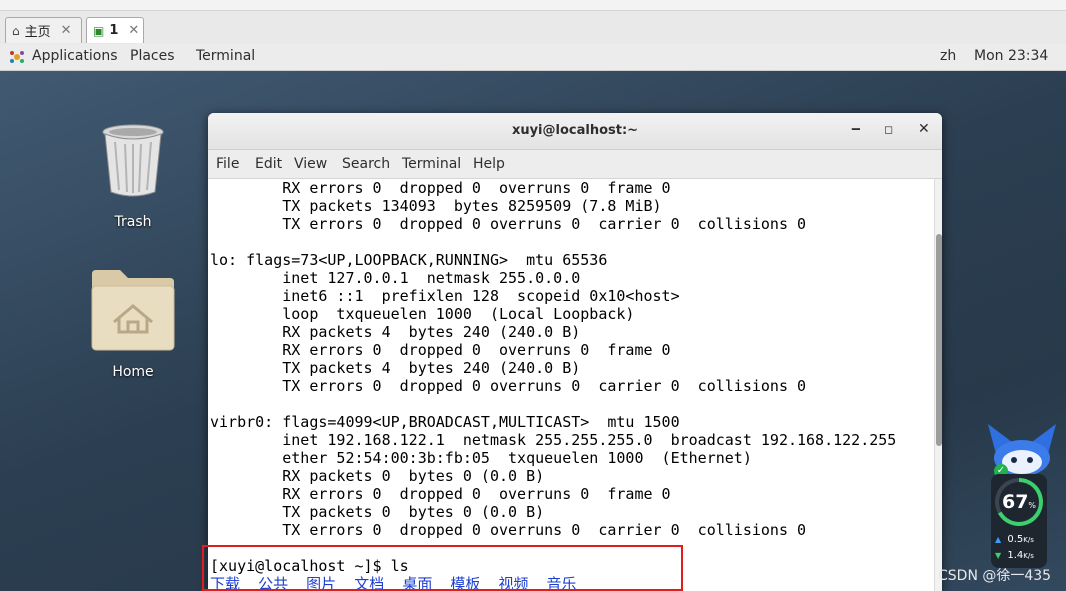 Image resolution: width=1066 pixels, height=591 pixels. Describe the element at coordinates (948, 56) in the screenshot. I see `input-language-indicator: zh` at that location.